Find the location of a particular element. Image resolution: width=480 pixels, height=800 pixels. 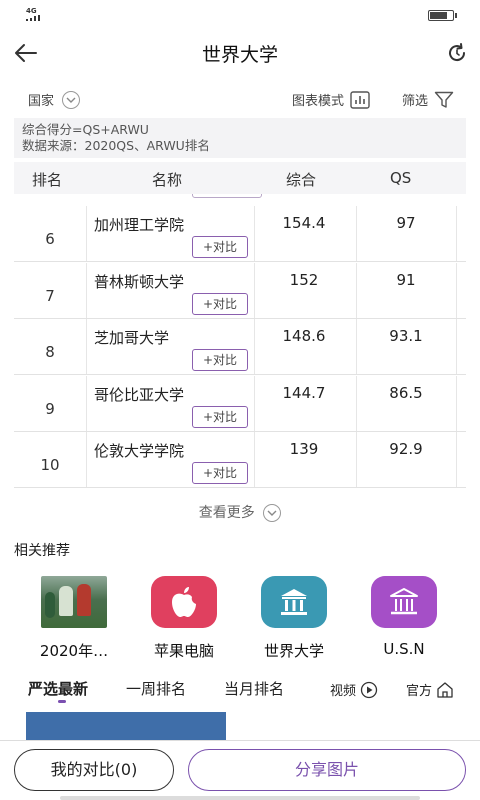

related-item-label: 世界大学 is located at coordinates (293, 651).